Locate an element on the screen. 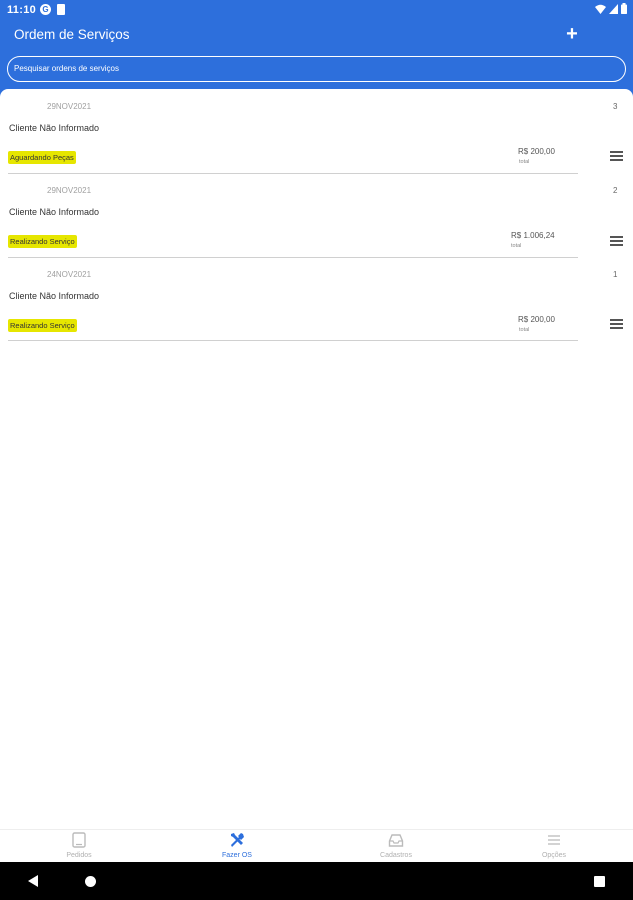  order-number: 3 is located at coordinates (615, 106).